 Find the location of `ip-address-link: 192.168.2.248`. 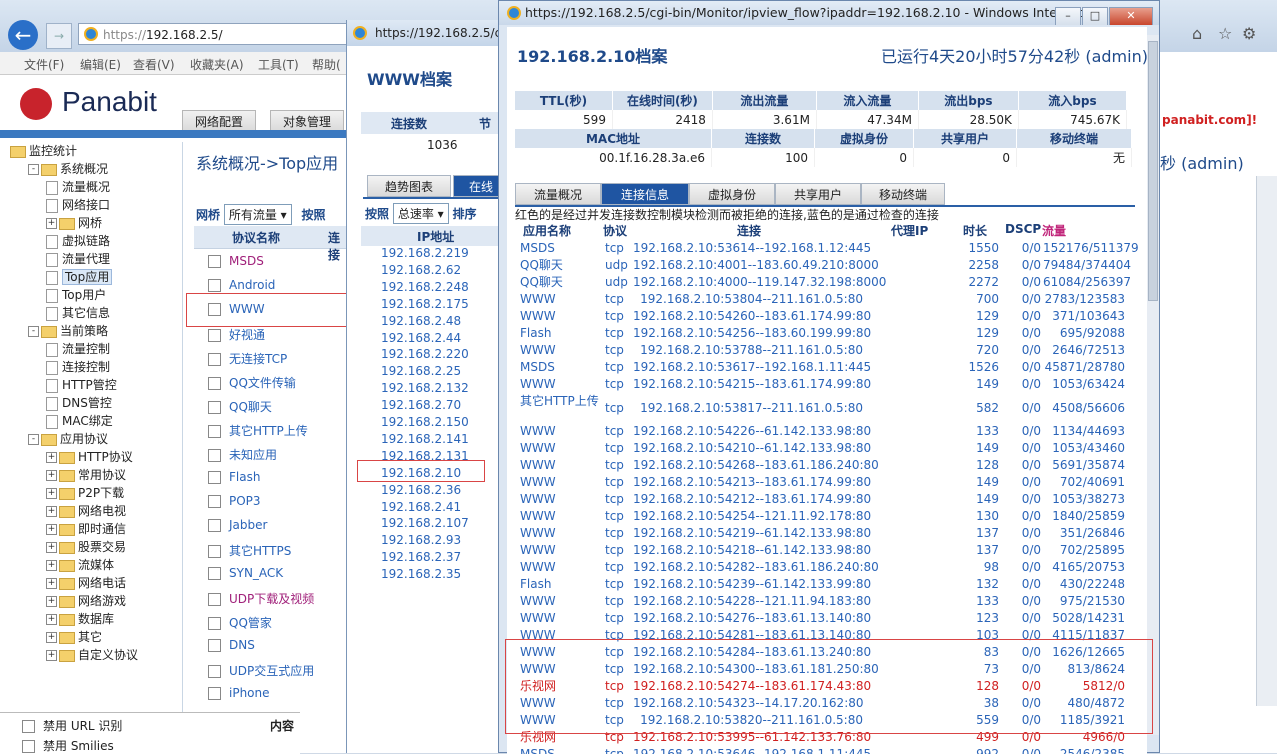

ip-address-link: 192.168.2.248 is located at coordinates (425, 287).